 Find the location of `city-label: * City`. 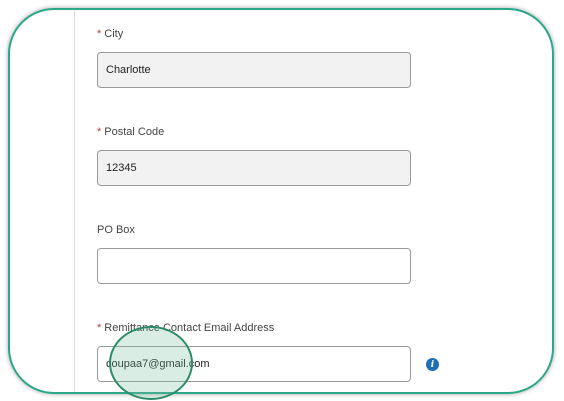

city-label: * City is located at coordinates (110, 34).